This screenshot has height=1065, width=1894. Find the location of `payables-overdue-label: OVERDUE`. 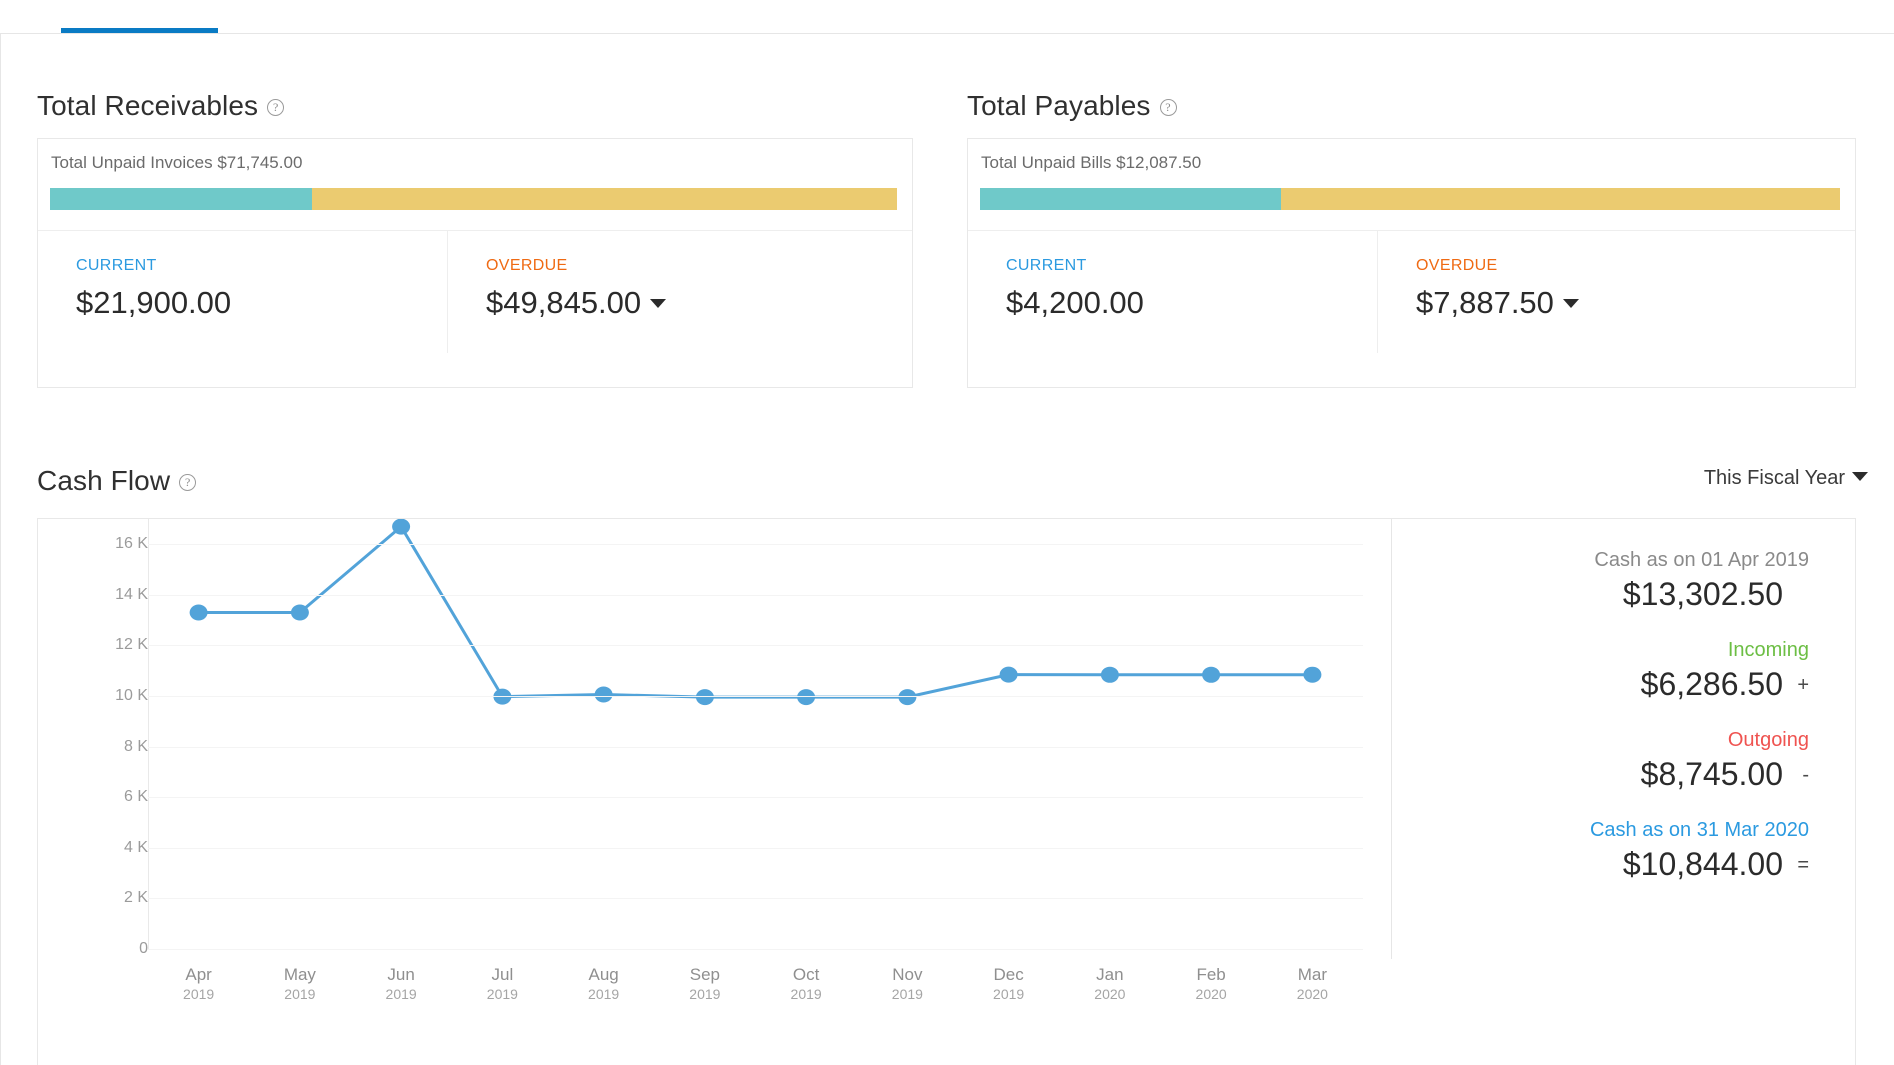

payables-overdue-label: OVERDUE is located at coordinates (1626, 266).